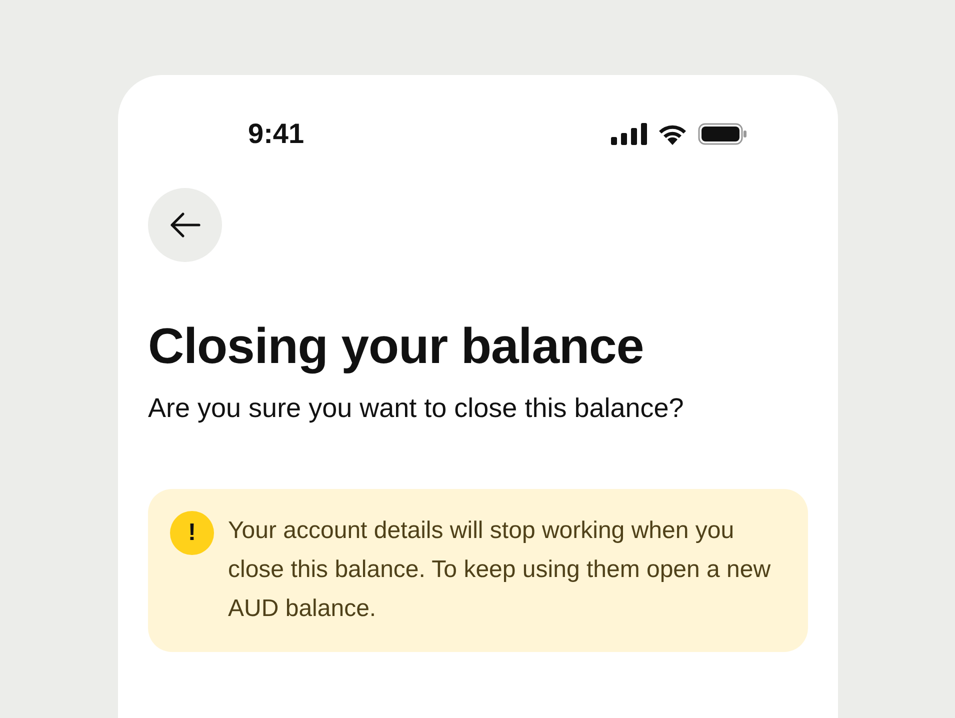 The height and width of the screenshot is (718, 955). What do you see at coordinates (185, 225) in the screenshot?
I see `back-arrow-icon` at bounding box center [185, 225].